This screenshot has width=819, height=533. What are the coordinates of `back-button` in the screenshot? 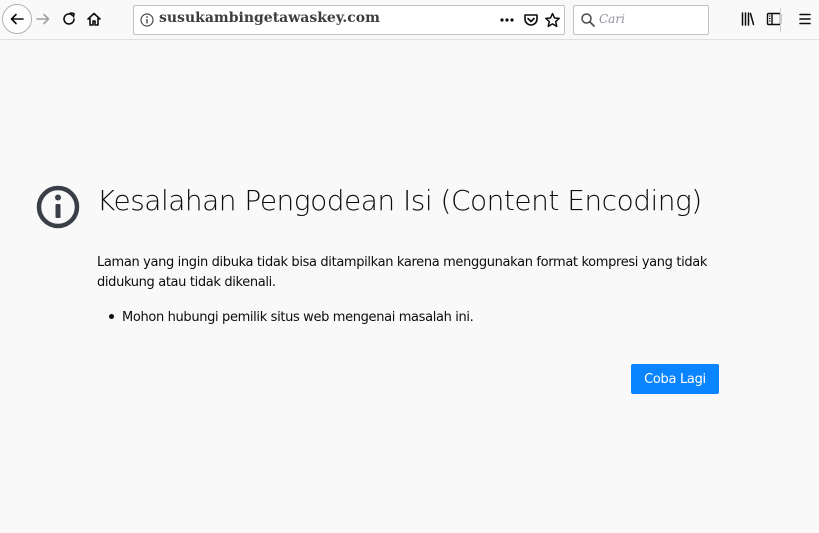 It's located at (17, 19).